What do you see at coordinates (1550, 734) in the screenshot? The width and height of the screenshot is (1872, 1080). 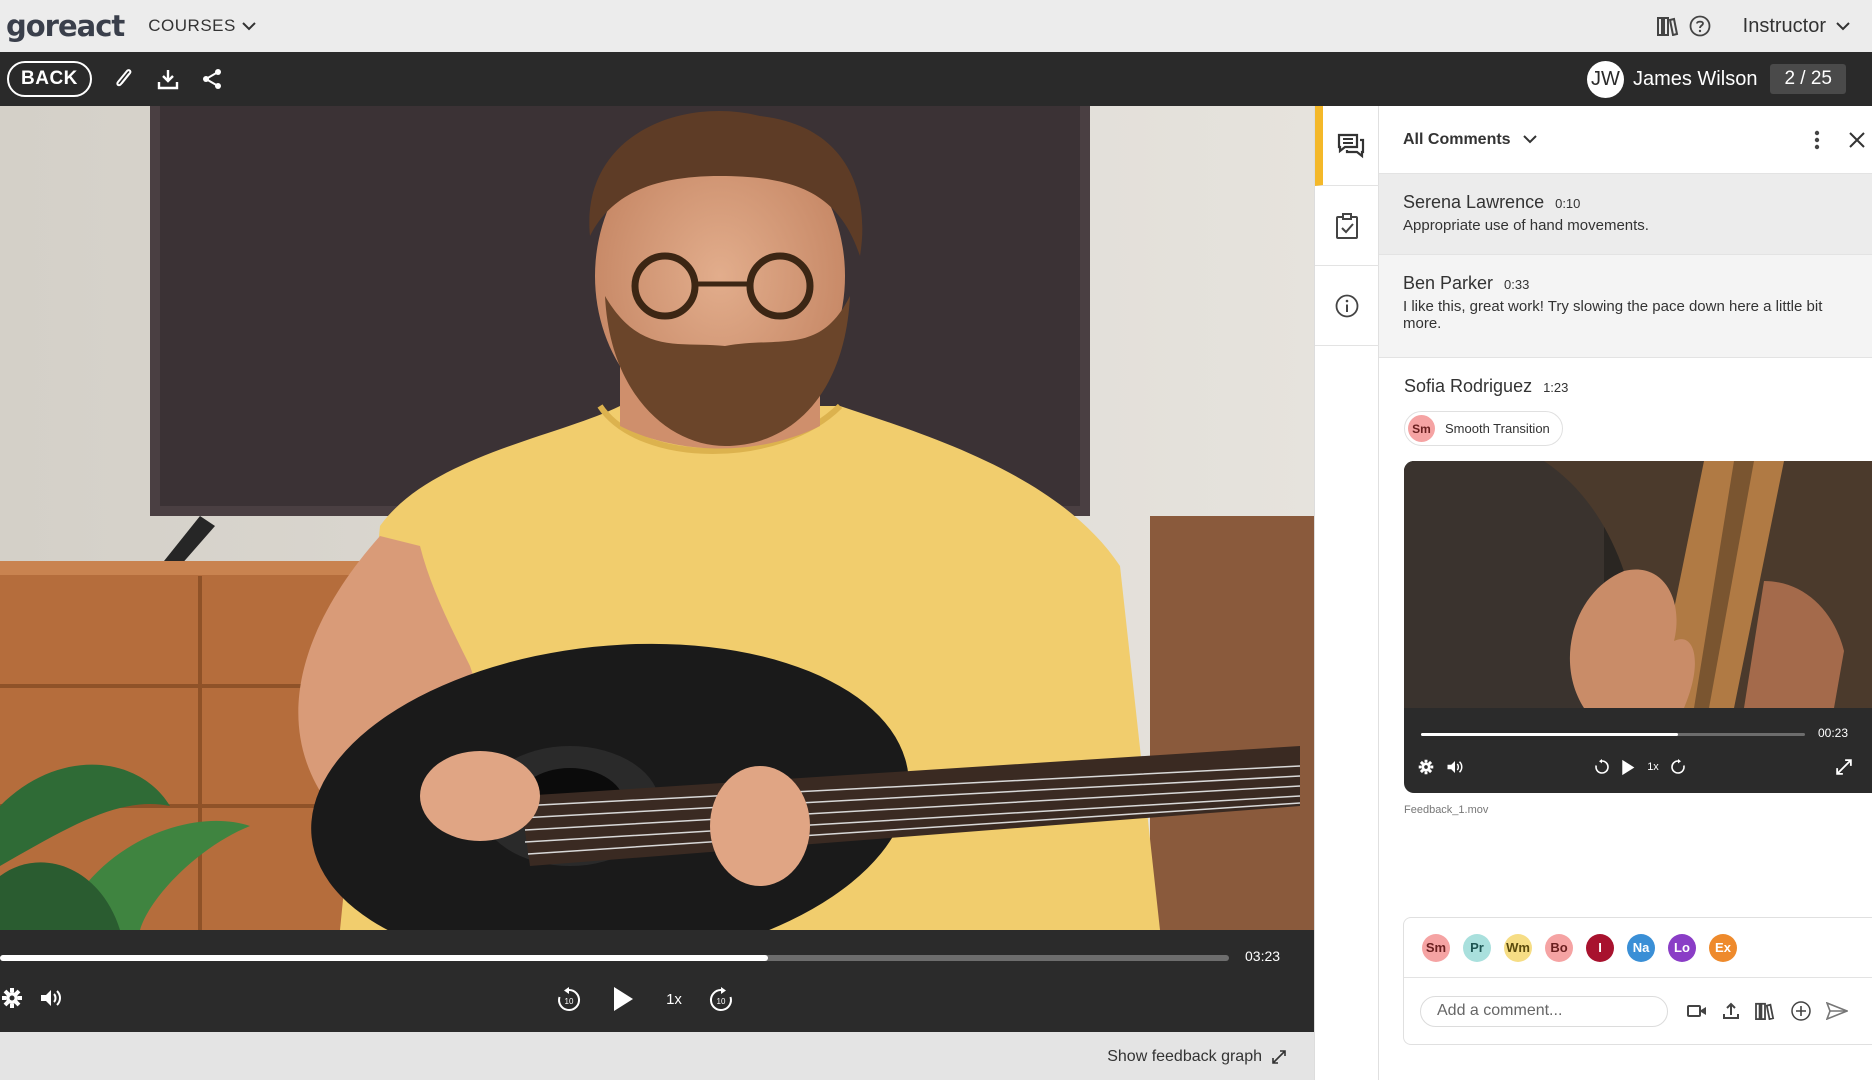 I see `feedback-progress-fill` at bounding box center [1550, 734].